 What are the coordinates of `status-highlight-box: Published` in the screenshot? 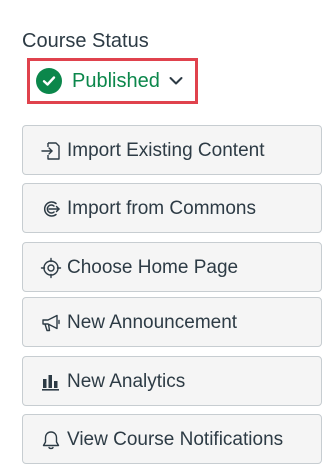 It's located at (112, 81).